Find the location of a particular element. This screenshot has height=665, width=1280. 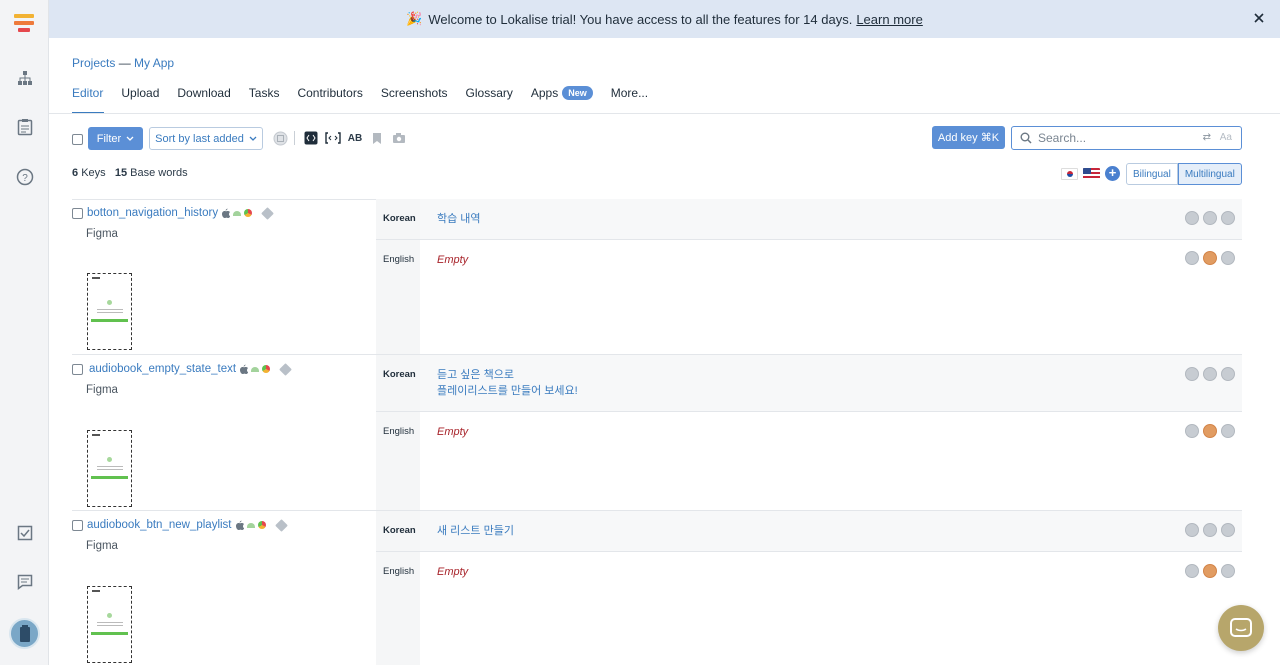

tab-contributors: Contributors is located at coordinates (329, 99).